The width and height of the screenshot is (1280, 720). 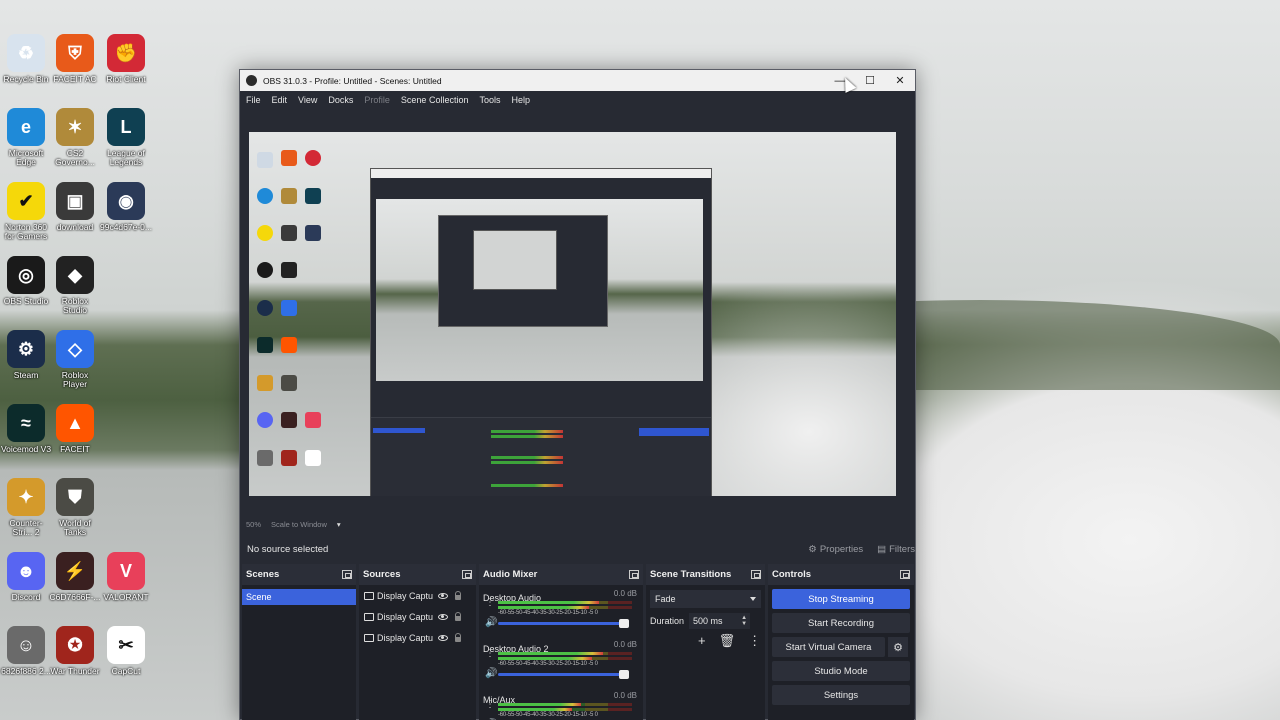 What do you see at coordinates (870, 80) in the screenshot?
I see `maximize-button: ☐` at bounding box center [870, 80].